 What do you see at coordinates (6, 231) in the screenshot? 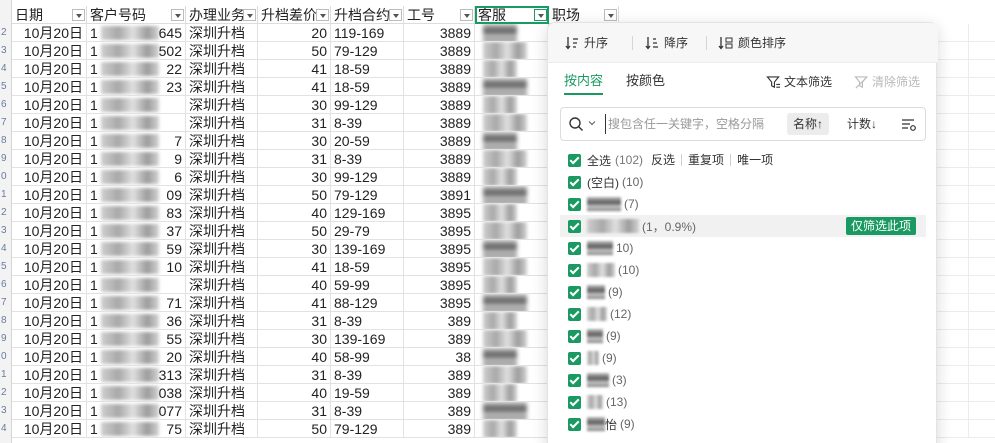
I see `row-number: 3` at bounding box center [6, 231].